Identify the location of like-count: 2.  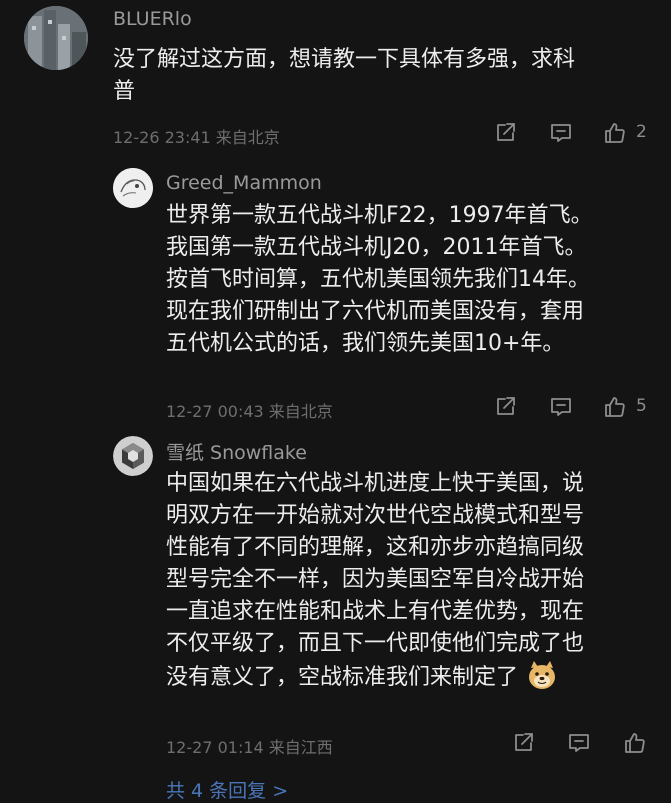
(641, 132).